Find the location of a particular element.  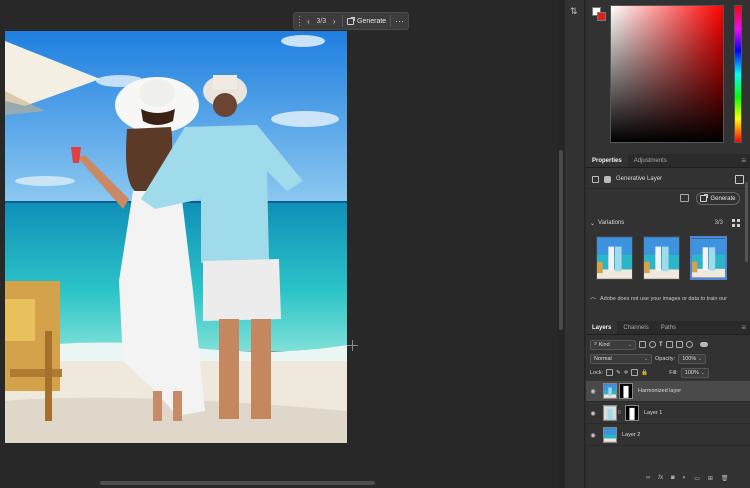

layer-row-layer-1: ◉ 8 Layer 1 is located at coordinates (668, 413).